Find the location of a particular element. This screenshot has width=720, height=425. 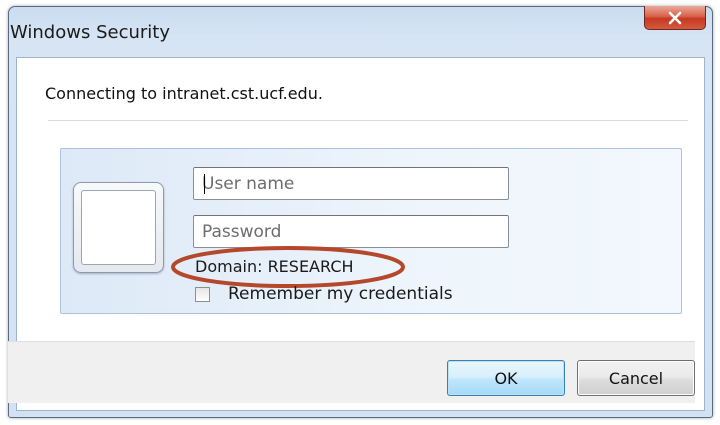

remember-credentials-label: Remember my credentials is located at coordinates (340, 294).